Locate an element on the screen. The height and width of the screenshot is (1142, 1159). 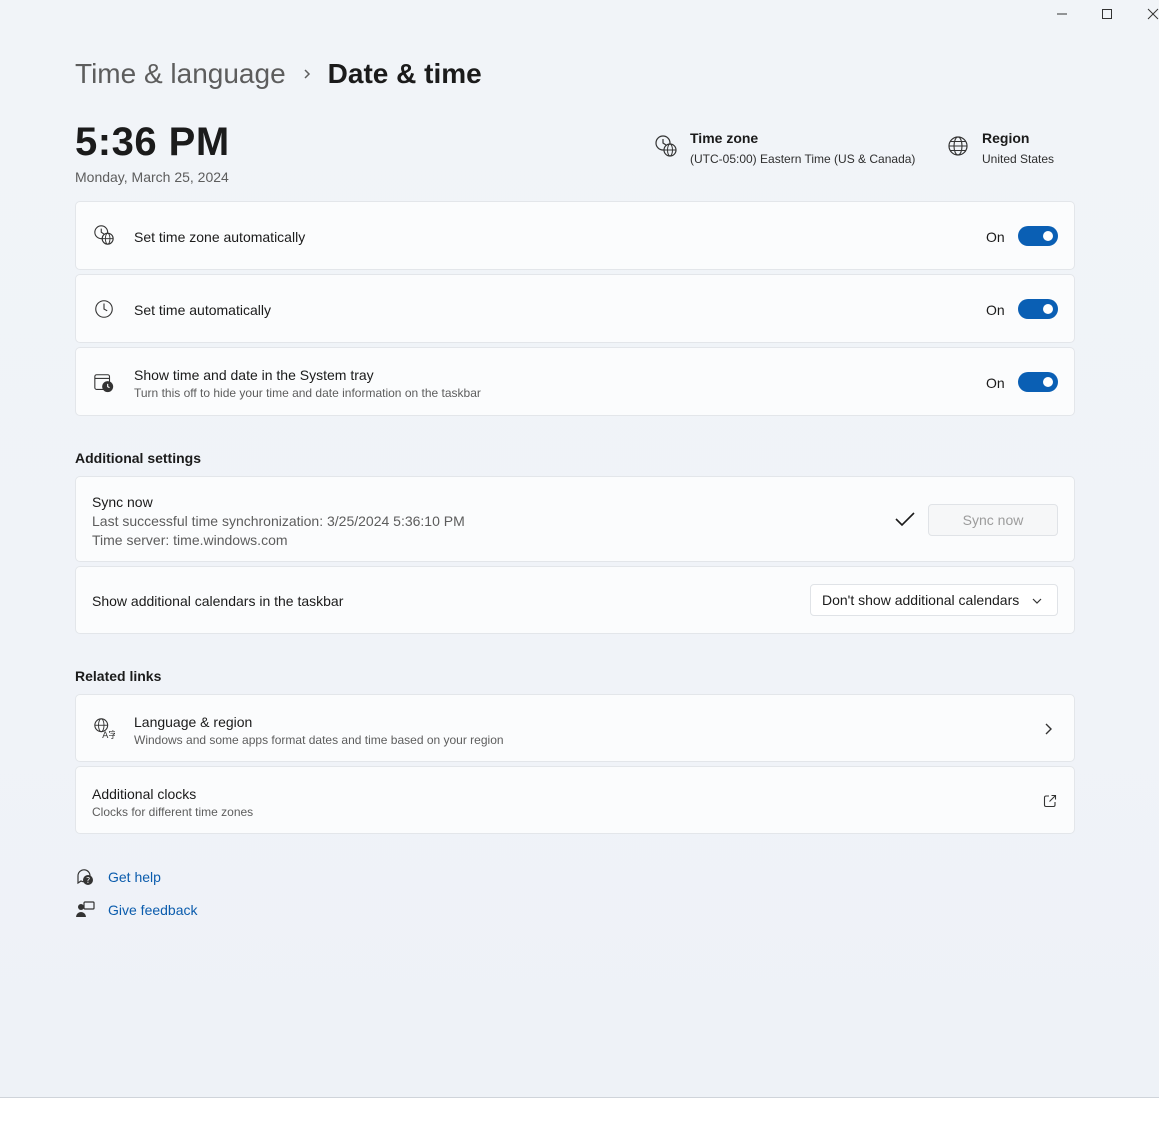
related-link-sublabel: Clocks for different time zones is located at coordinates (173, 812).